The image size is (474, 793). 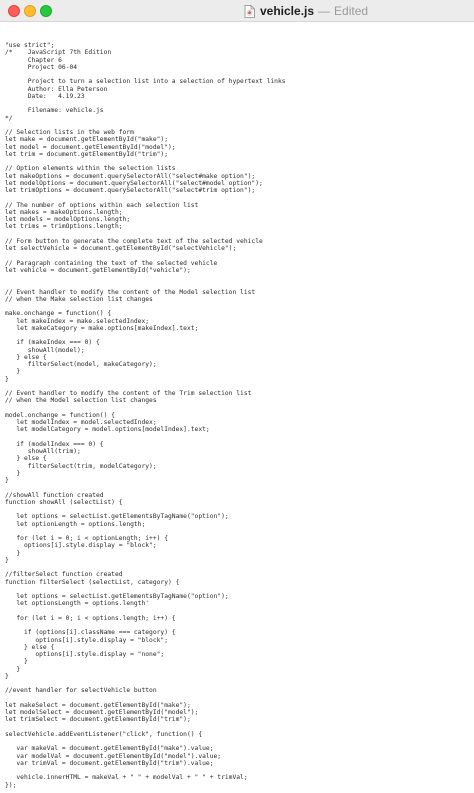 What do you see at coordinates (287, 11) in the screenshot?
I see `file-name: vehicle.js` at bounding box center [287, 11].